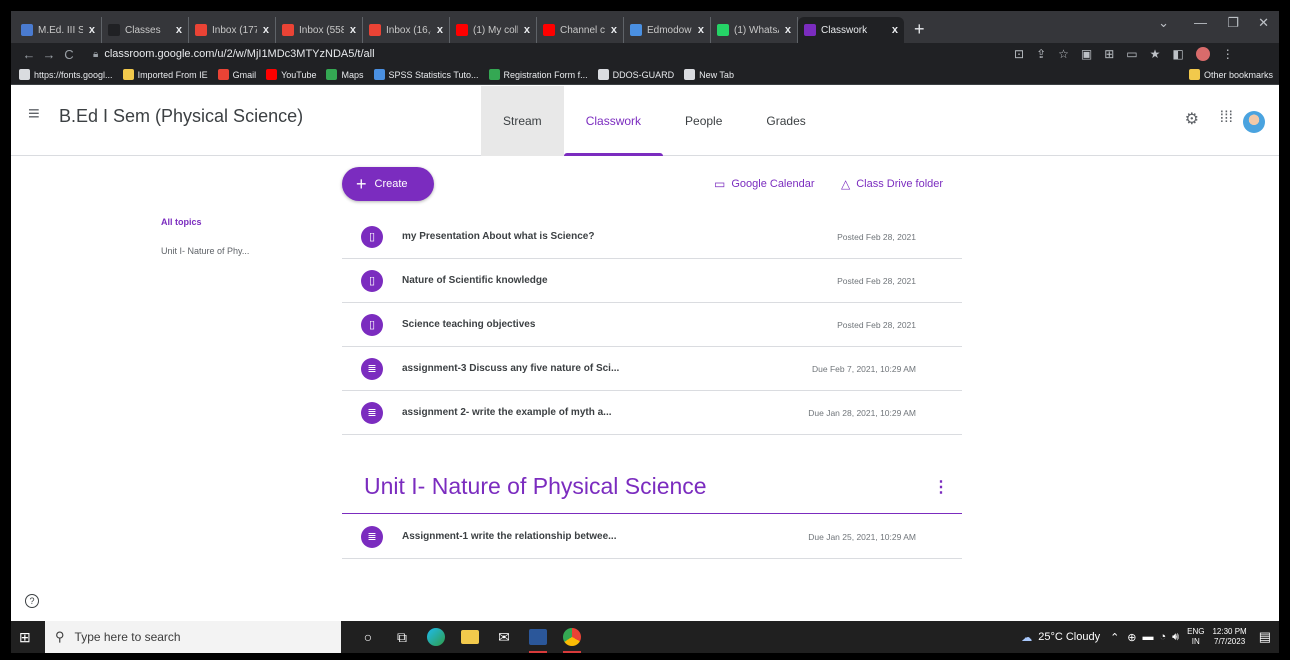  What do you see at coordinates (1114, 637) in the screenshot?
I see `chevron-up-icon: ⌃` at bounding box center [1114, 637].